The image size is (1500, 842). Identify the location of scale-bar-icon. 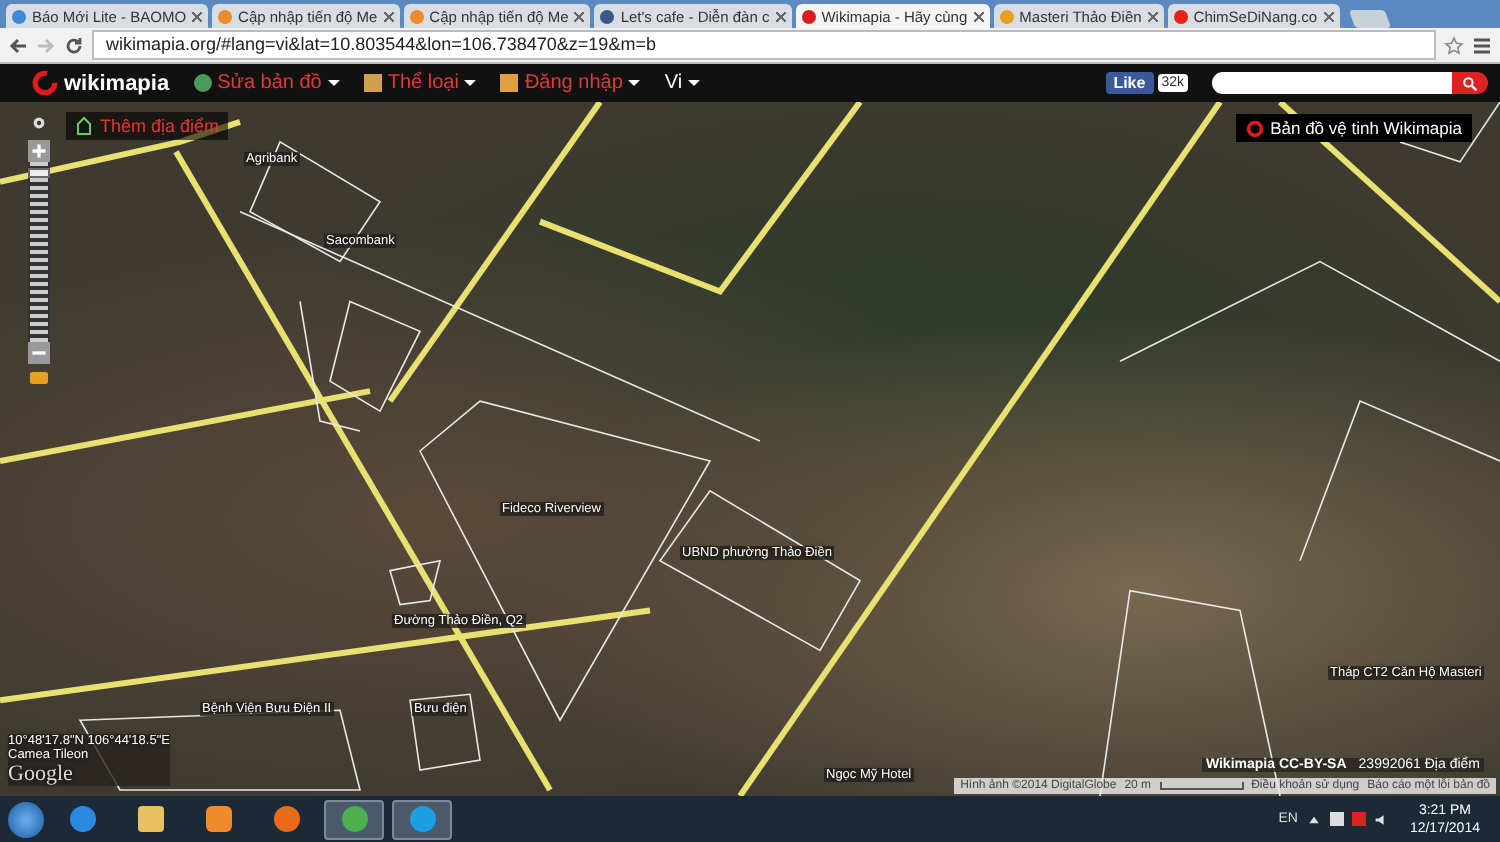
(1201, 786).